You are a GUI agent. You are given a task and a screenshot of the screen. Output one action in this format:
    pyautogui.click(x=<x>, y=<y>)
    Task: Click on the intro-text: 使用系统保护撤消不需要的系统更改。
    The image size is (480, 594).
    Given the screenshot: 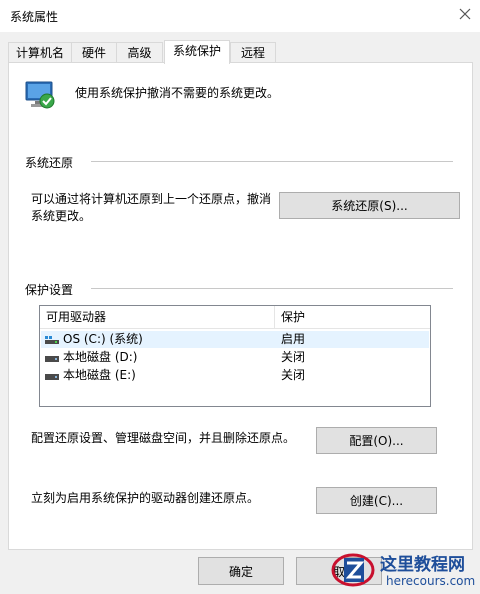 What is the action you would take?
    pyautogui.click(x=177, y=93)
    